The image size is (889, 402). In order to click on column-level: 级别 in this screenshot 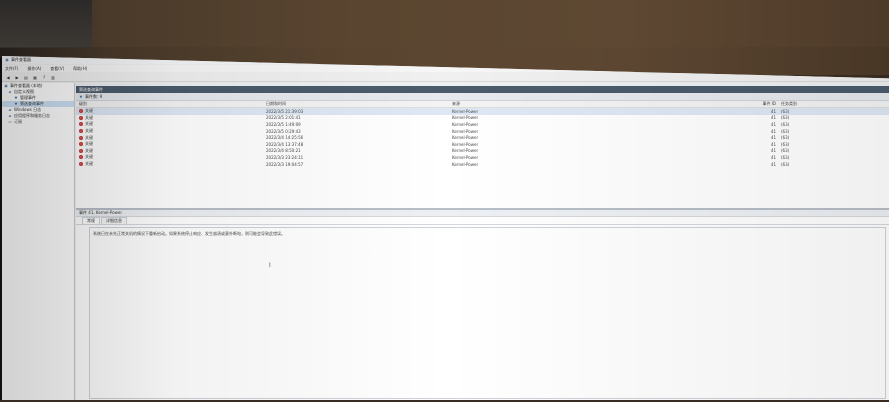, I will do `click(171, 104)`.